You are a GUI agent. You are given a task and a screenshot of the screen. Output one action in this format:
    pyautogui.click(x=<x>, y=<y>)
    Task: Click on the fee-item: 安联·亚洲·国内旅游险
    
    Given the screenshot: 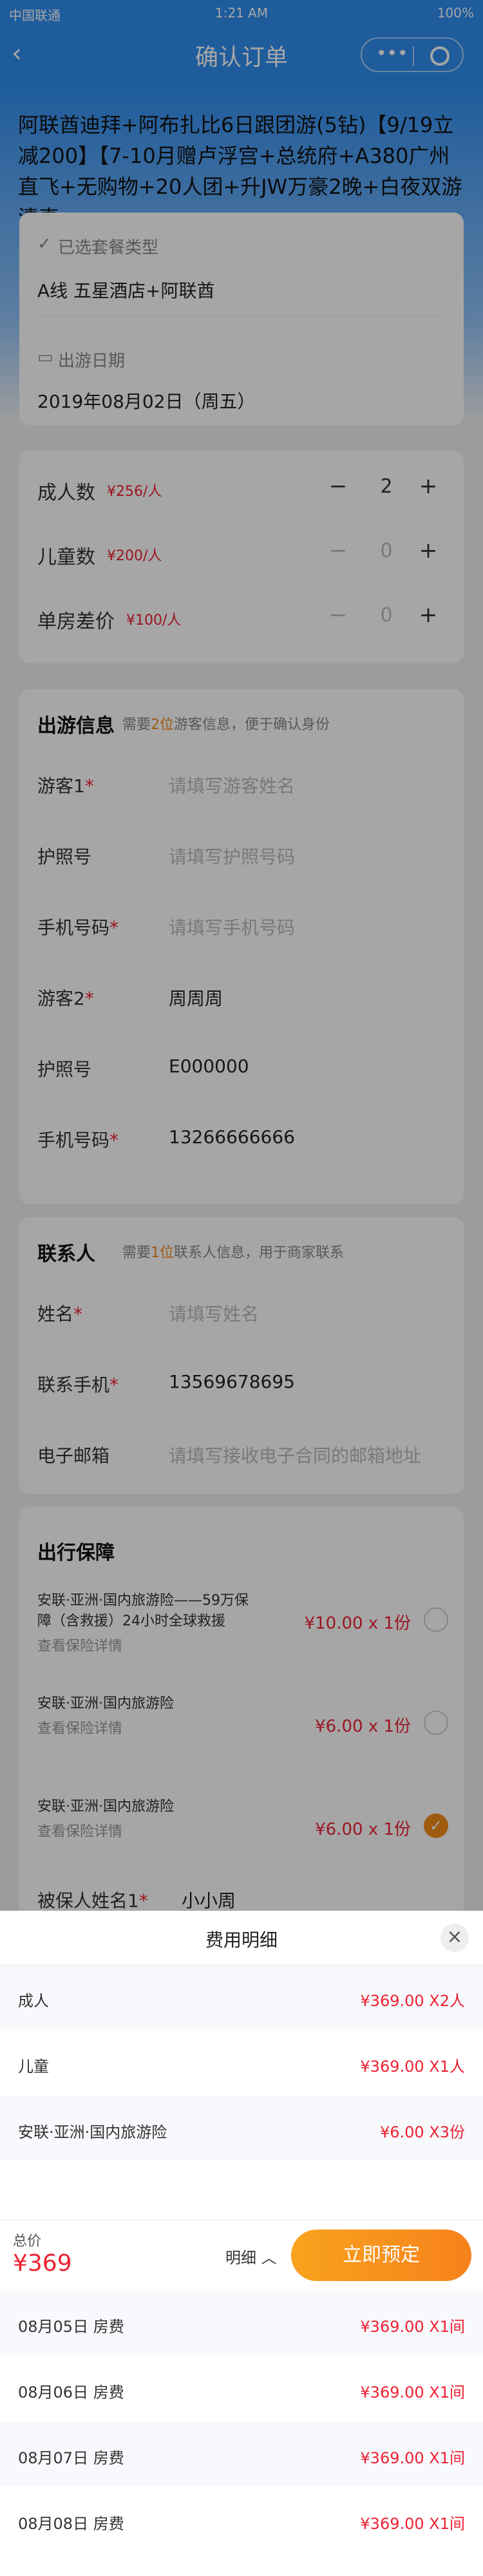 What is the action you would take?
    pyautogui.click(x=92, y=2132)
    